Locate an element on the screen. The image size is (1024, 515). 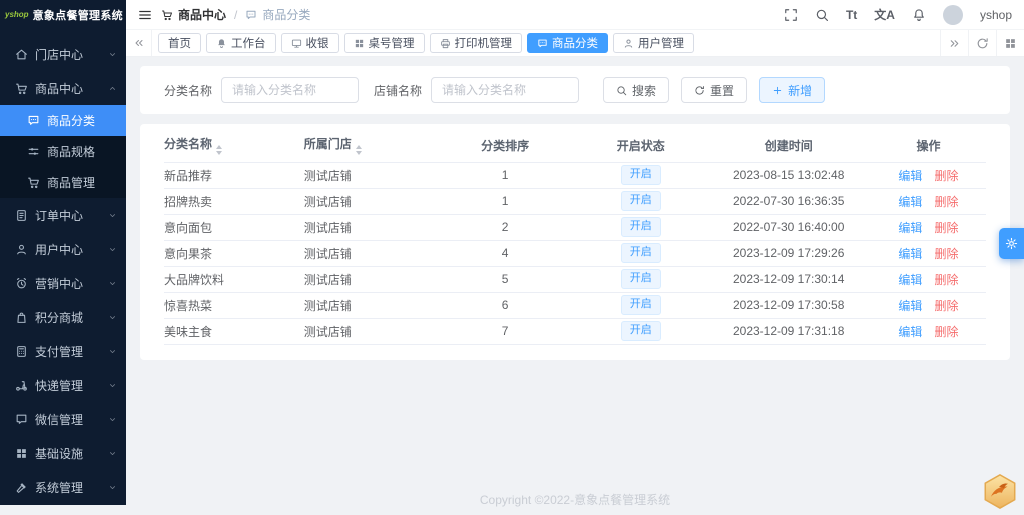
tab-user-mgmt: 用户管理 is located at coordinates (653, 43).